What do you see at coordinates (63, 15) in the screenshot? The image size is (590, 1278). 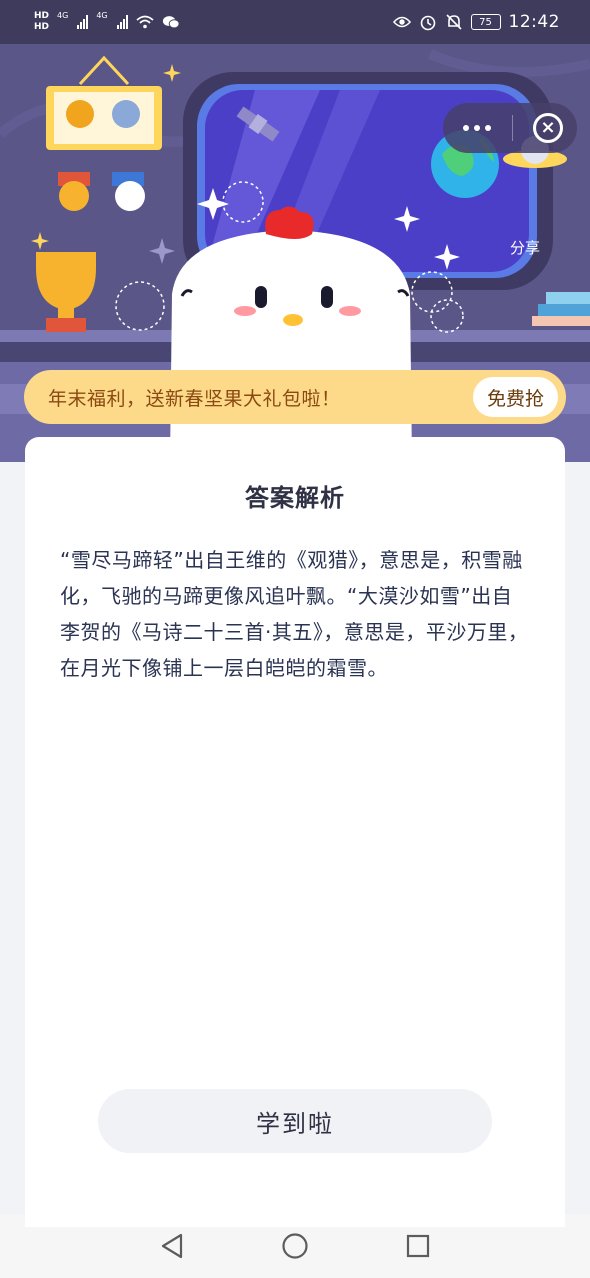 I see `sim1-network-label: 4G` at bounding box center [63, 15].